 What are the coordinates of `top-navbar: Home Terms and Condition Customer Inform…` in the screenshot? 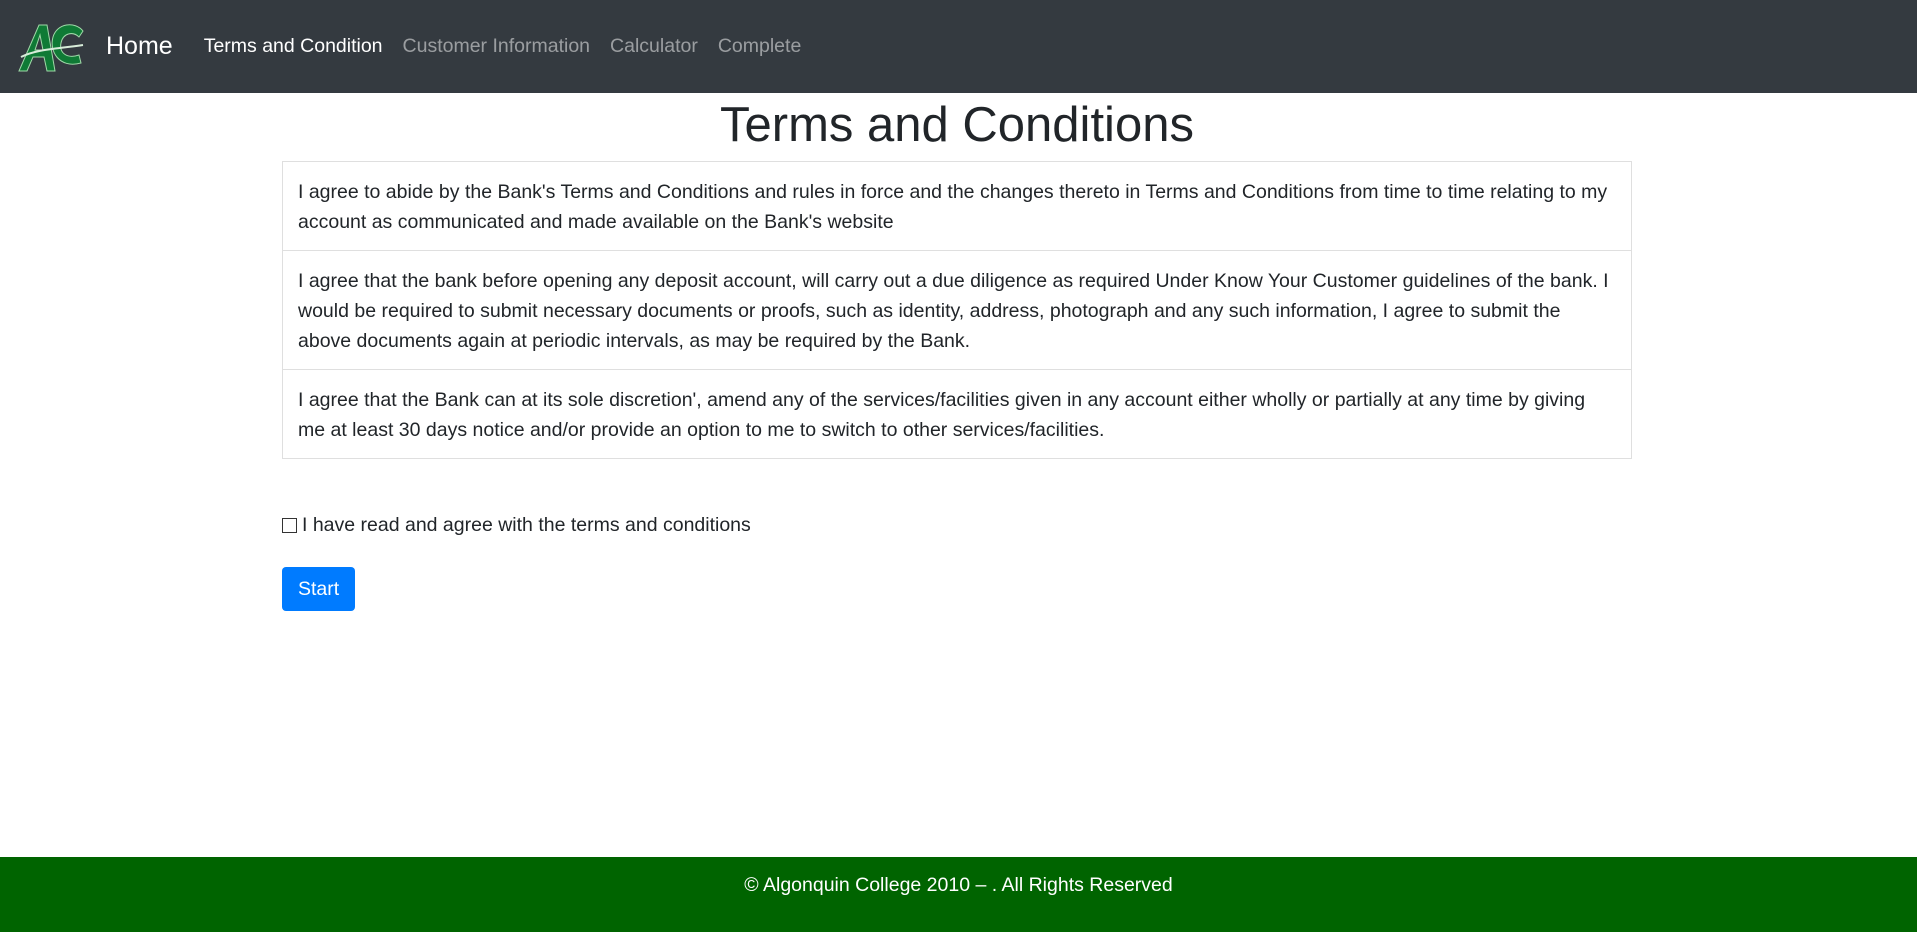 It's located at (958, 46).